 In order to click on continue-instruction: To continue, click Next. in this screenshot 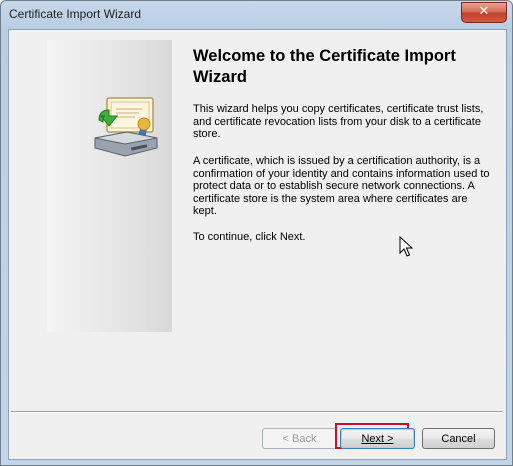, I will do `click(249, 237)`.